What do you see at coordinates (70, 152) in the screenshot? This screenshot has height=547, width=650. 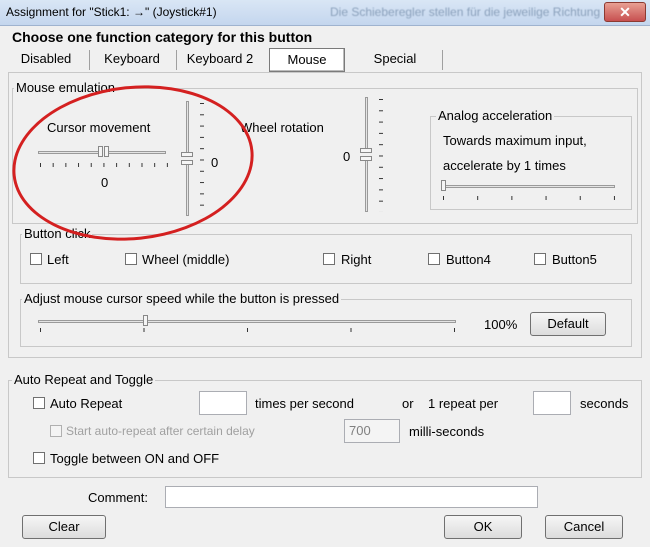 I see `cursor-x-left-slider` at bounding box center [70, 152].